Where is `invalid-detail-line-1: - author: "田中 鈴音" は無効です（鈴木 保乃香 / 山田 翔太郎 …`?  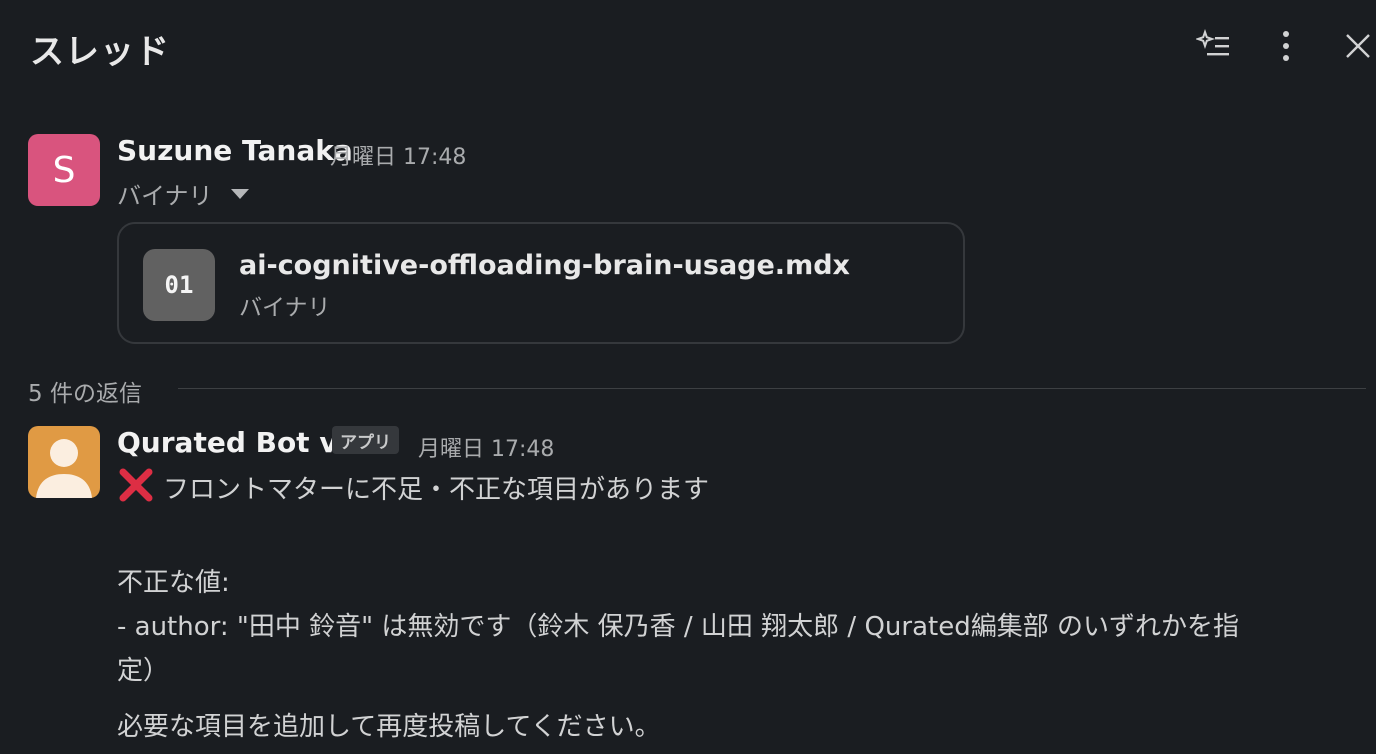 invalid-detail-line-1: - author: "田中 鈴音" は無効です（鈴木 保乃香 / 山田 翔太郎 … is located at coordinates (678, 627).